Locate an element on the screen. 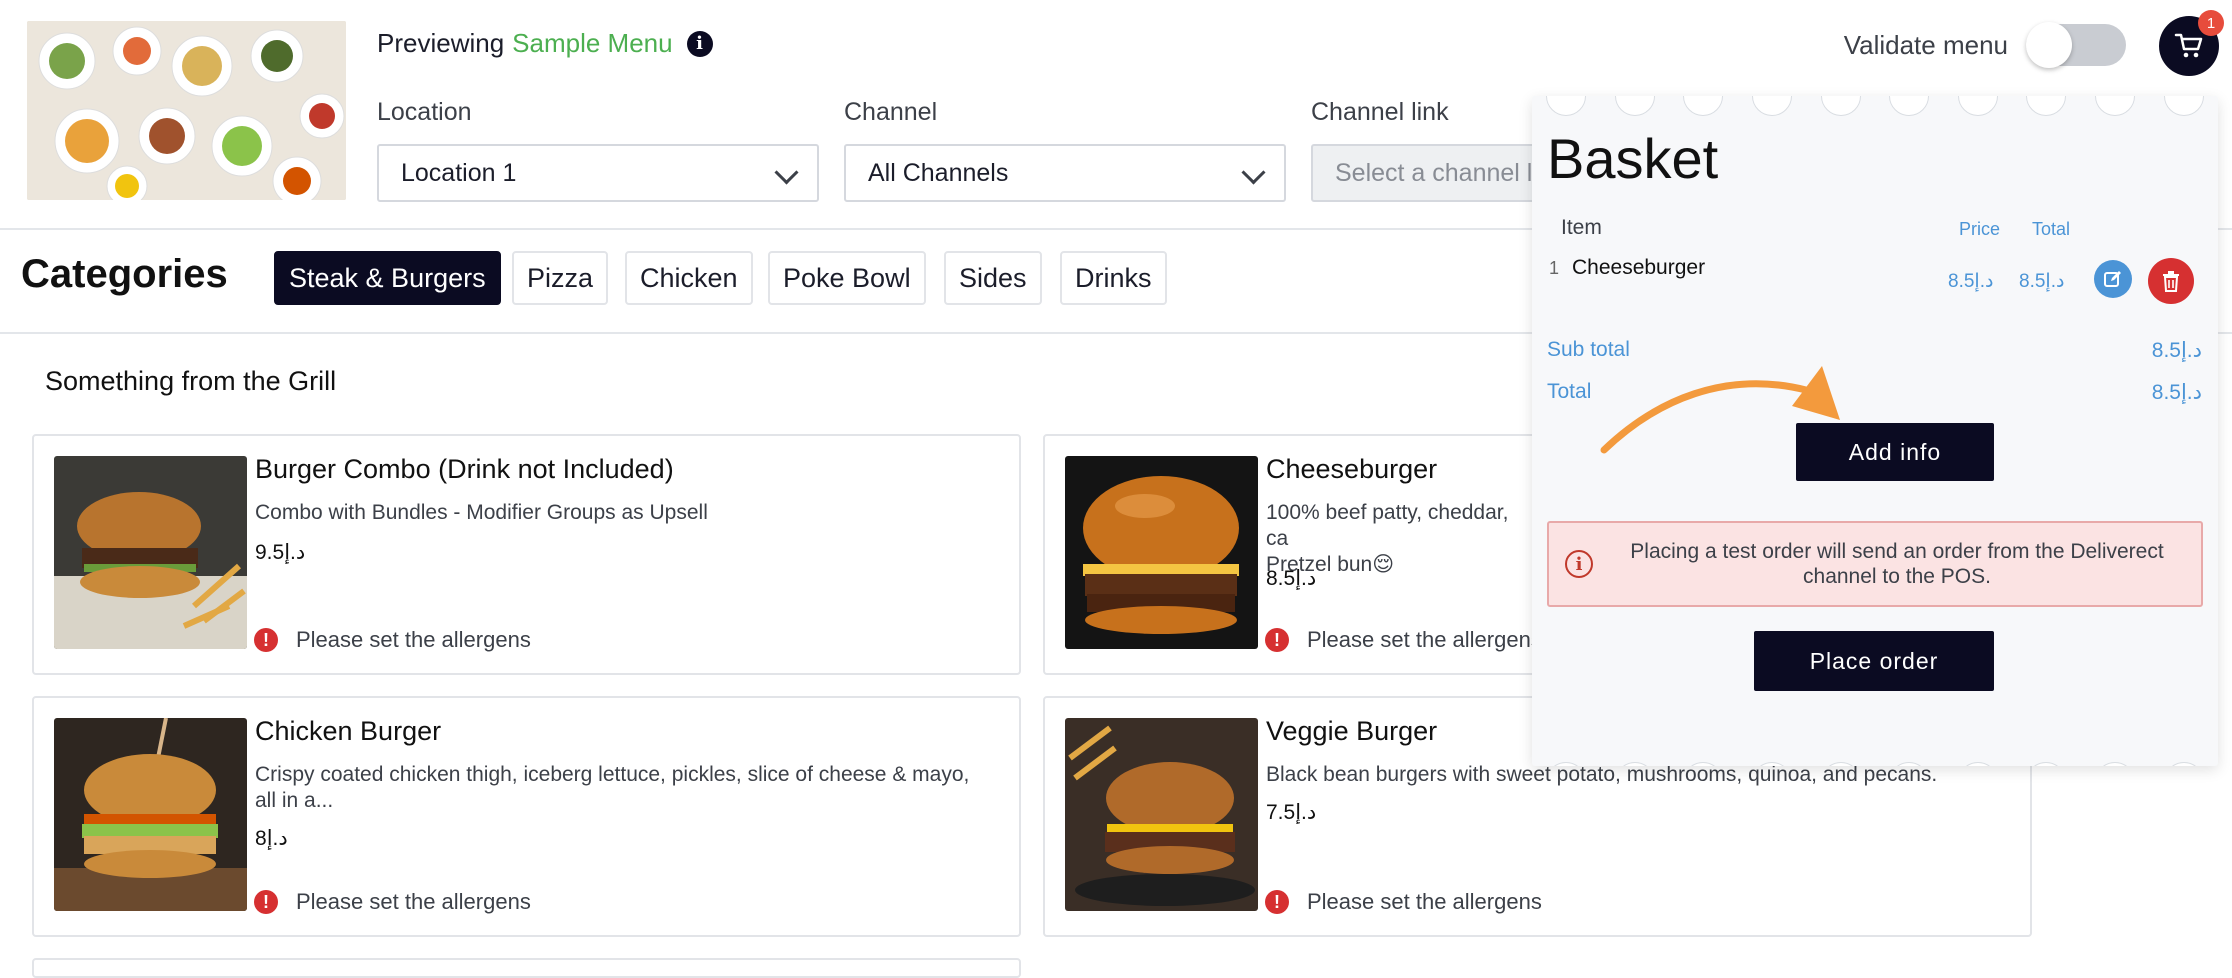 Image resolution: width=2232 pixels, height=978 pixels. preview-heading: Previewing Sample Menu i is located at coordinates (545, 43).